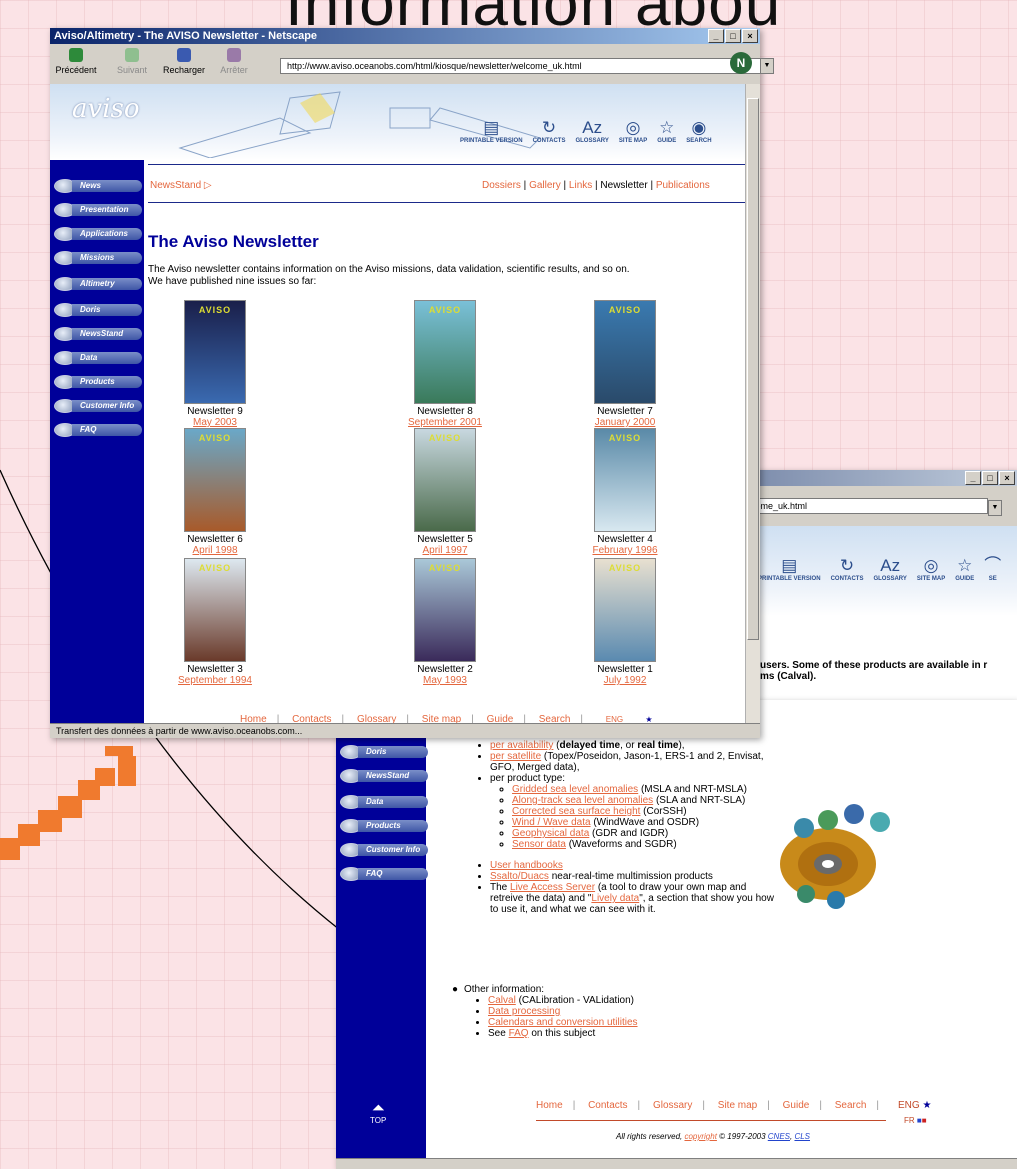 Image resolution: width=1017 pixels, height=1169 pixels. I want to click on back-address-bar: lcome_uk.html, so click(866, 506).